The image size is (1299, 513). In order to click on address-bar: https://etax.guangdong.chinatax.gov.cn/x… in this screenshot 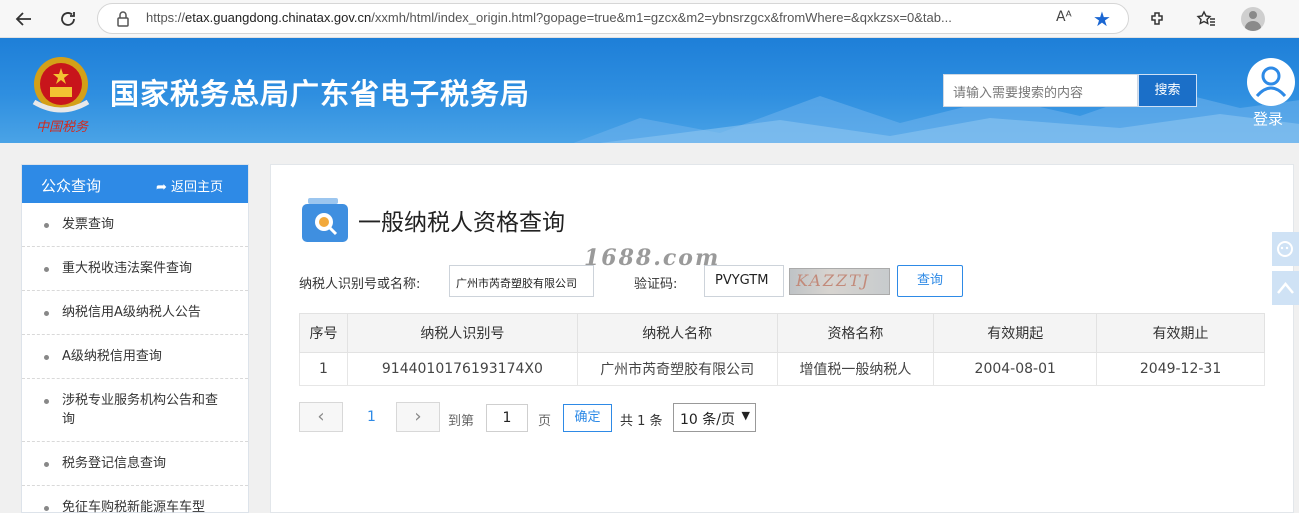, I will do `click(613, 18)`.